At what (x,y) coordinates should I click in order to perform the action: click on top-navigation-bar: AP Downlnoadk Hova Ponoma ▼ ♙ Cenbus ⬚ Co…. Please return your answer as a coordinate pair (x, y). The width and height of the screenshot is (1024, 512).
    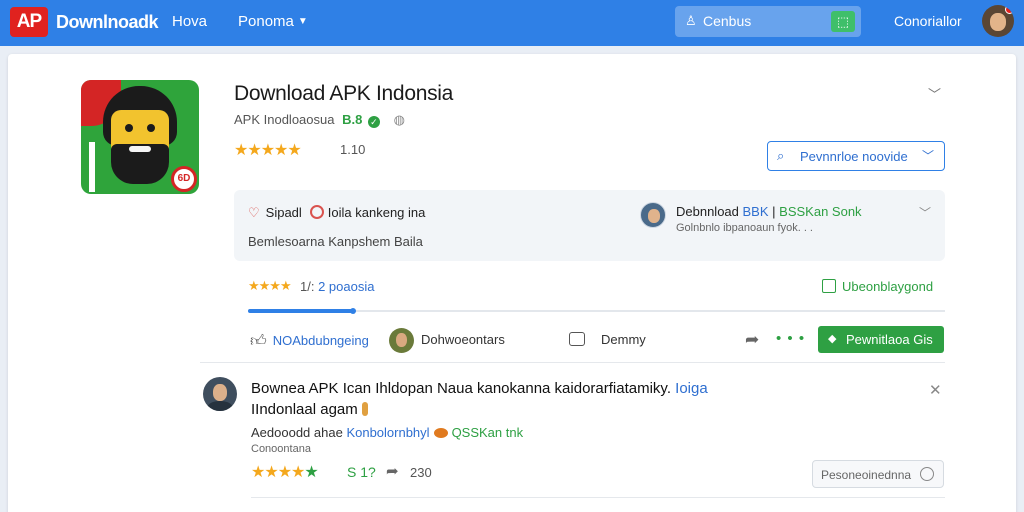
    Looking at the image, I should click on (512, 23).